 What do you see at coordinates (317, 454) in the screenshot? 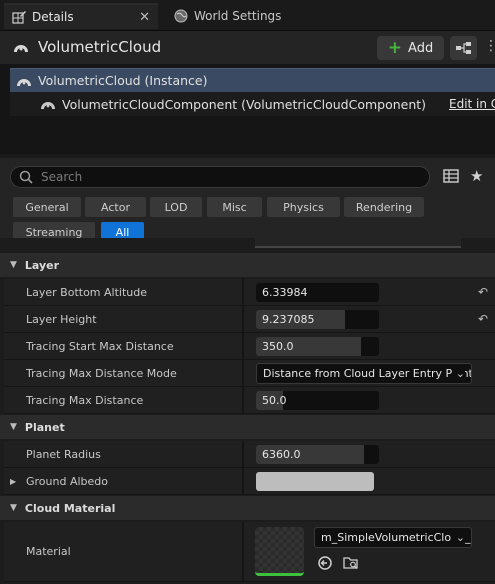
I see `planet-radius-field: 6360.0` at bounding box center [317, 454].